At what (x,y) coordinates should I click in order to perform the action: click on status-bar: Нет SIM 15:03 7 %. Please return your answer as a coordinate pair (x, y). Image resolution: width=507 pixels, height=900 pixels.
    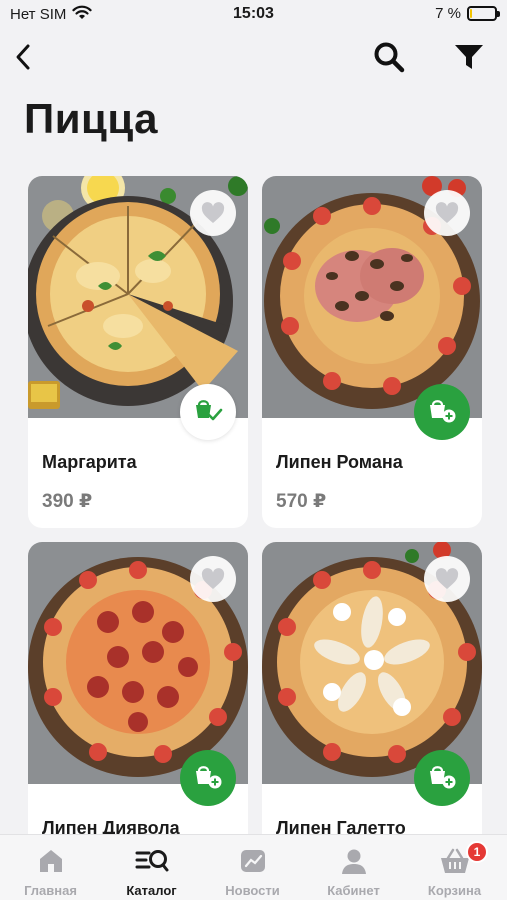
    Looking at the image, I should click on (253, 14).